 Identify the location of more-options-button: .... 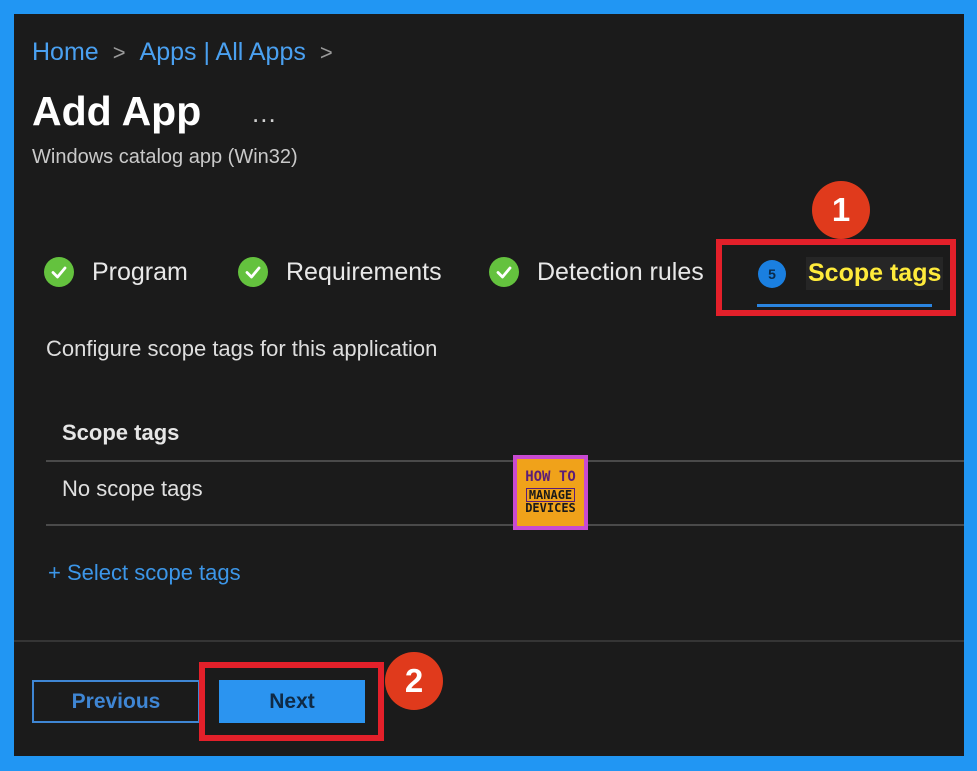
(264, 113).